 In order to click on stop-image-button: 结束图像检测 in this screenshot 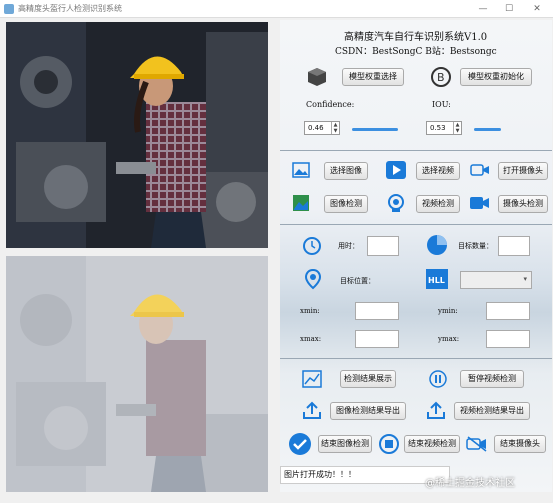, I will do `click(345, 444)`.